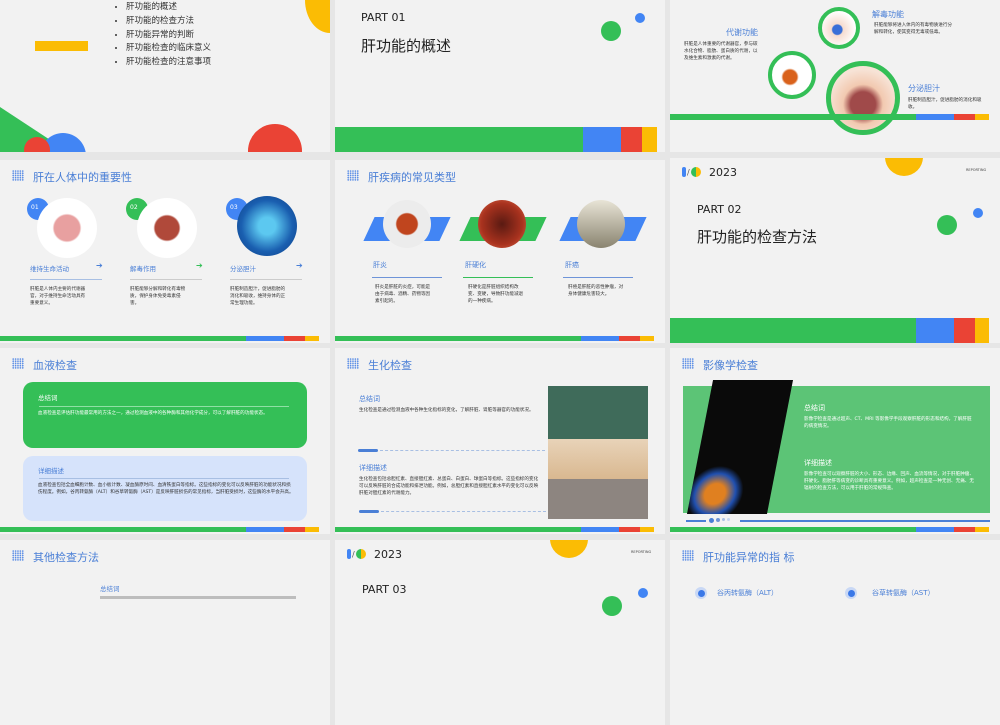  Describe the element at coordinates (749, 557) in the screenshot. I see `slide-title: 肝功能异常的指 标` at that location.